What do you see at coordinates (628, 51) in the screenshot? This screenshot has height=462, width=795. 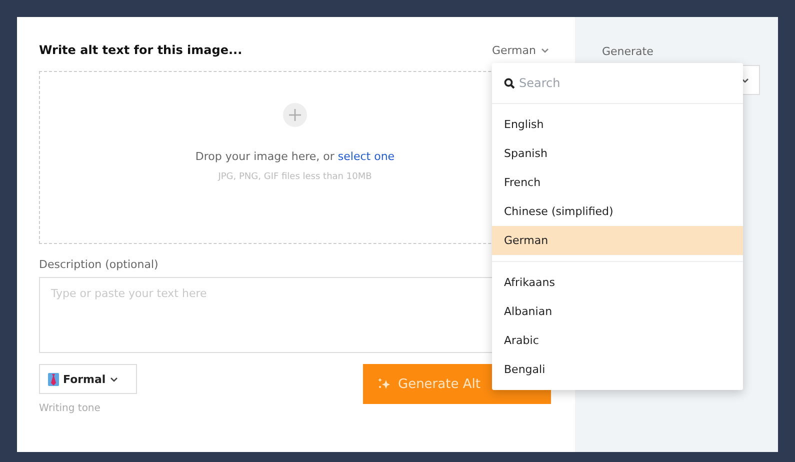 I see `panel-label: Generate` at bounding box center [628, 51].